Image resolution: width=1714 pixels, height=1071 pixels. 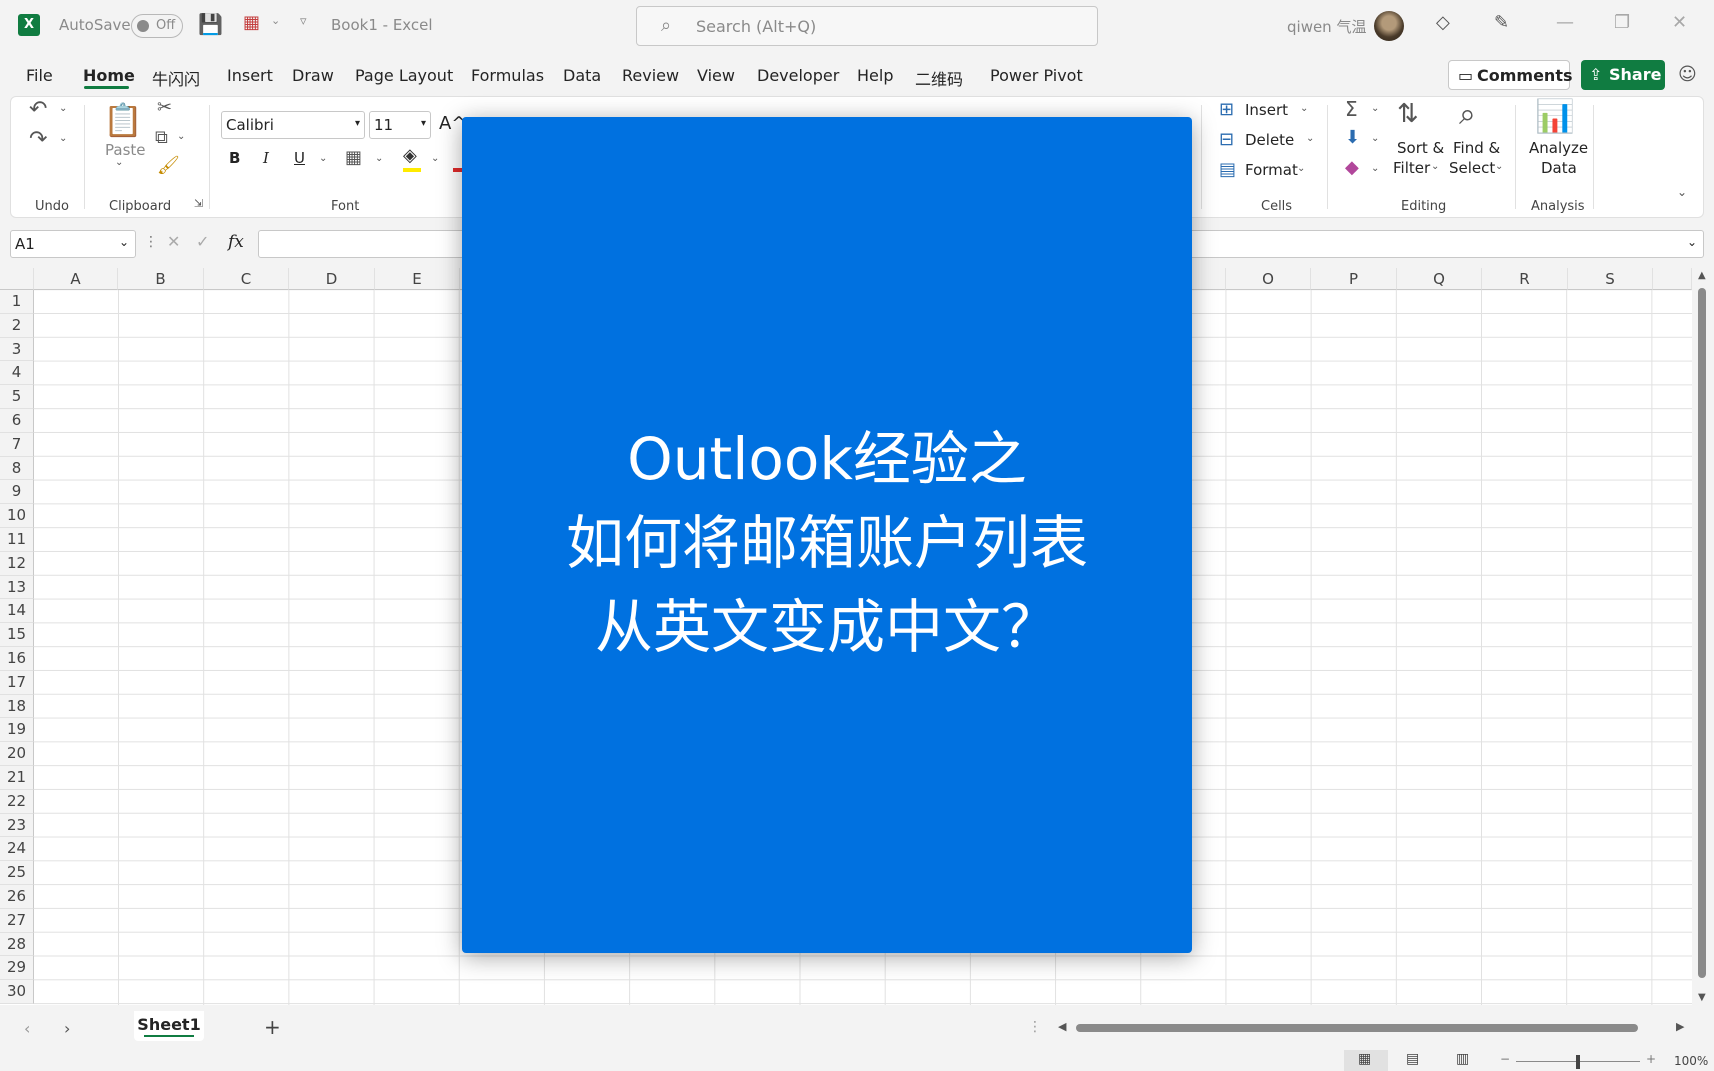 What do you see at coordinates (181, 136) in the screenshot?
I see `copy-dropdown-icon: ⌄` at bounding box center [181, 136].